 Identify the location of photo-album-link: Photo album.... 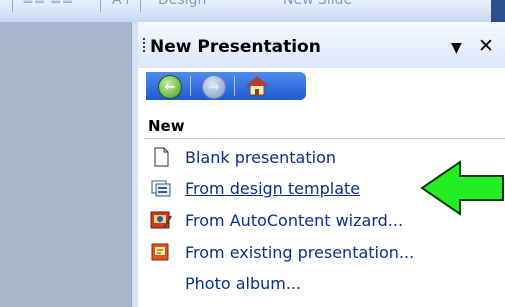
(225, 283).